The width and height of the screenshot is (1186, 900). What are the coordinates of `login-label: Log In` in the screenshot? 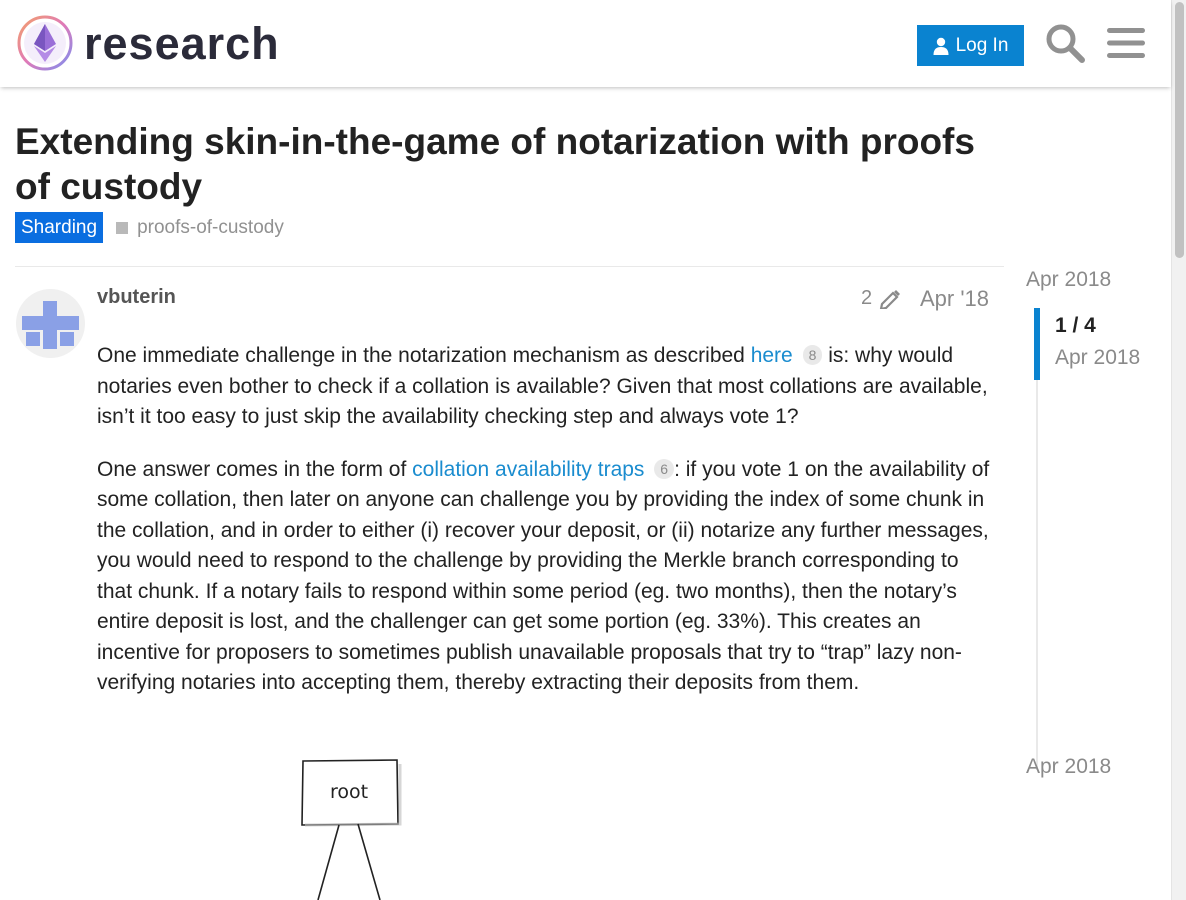 It's located at (982, 45).